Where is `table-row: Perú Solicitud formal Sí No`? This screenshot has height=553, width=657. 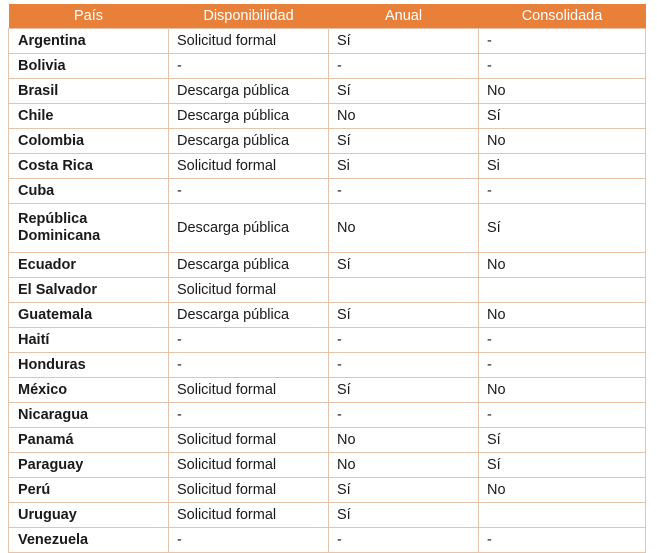 table-row: Perú Solicitud formal Sí No is located at coordinates (327, 490).